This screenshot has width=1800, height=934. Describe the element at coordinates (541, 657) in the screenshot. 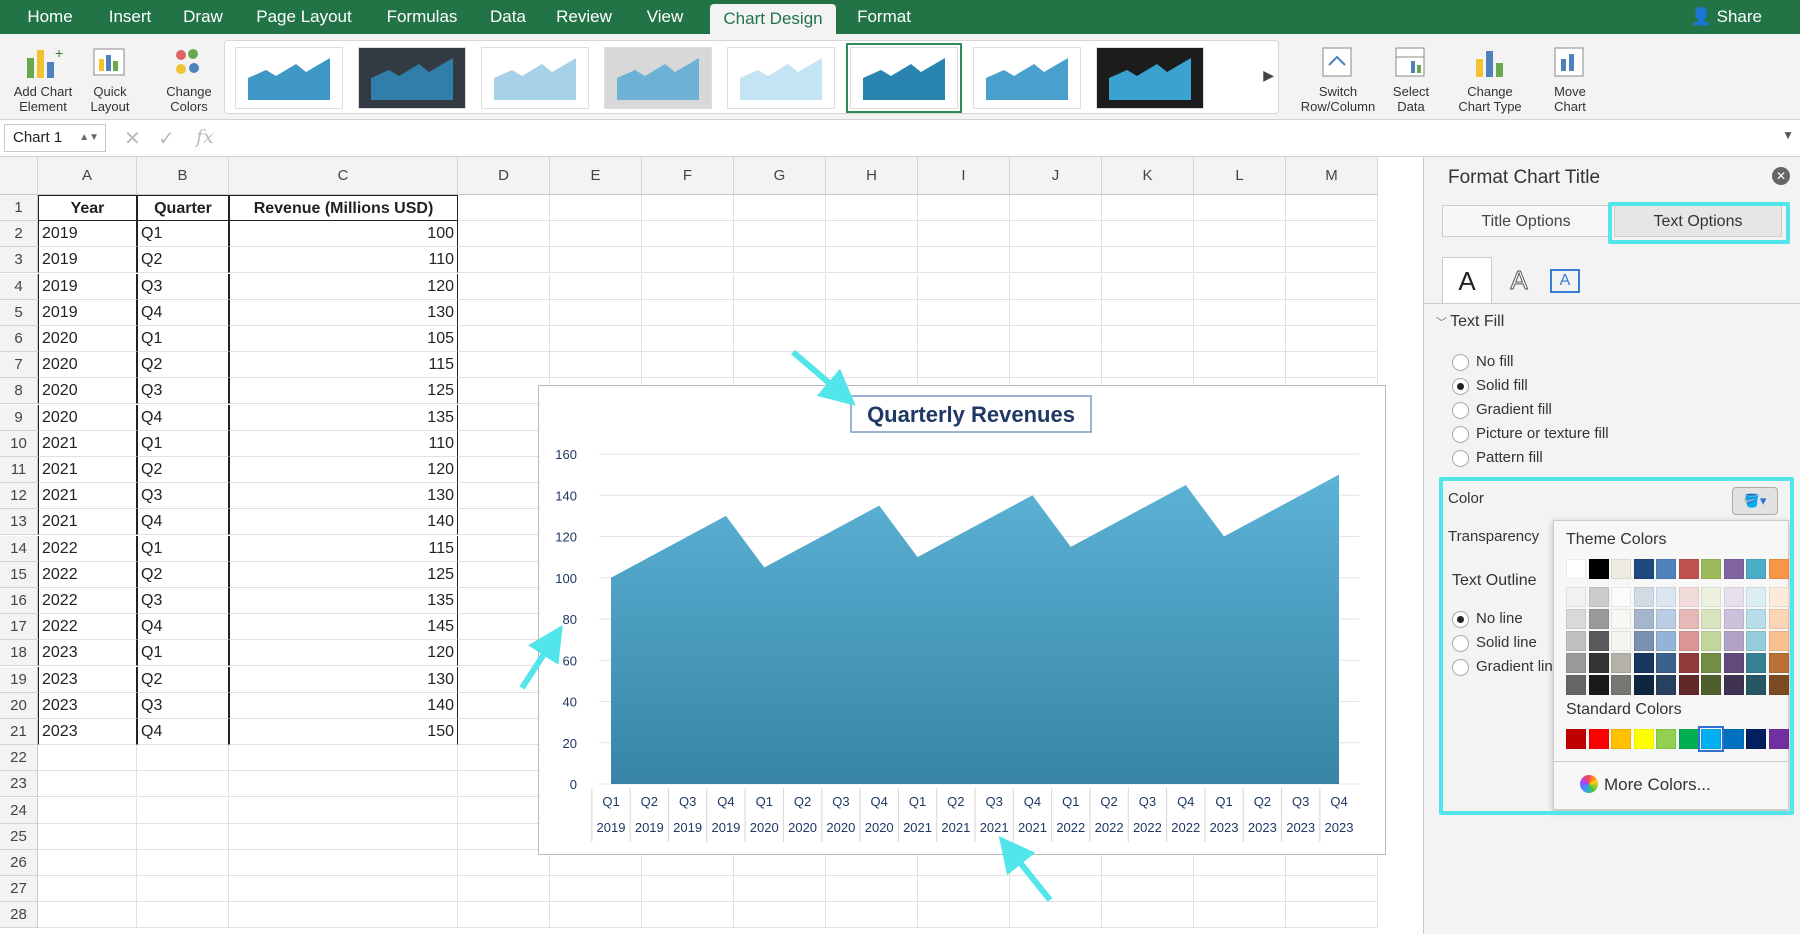

I see `arrow-to-vertical-axis` at that location.